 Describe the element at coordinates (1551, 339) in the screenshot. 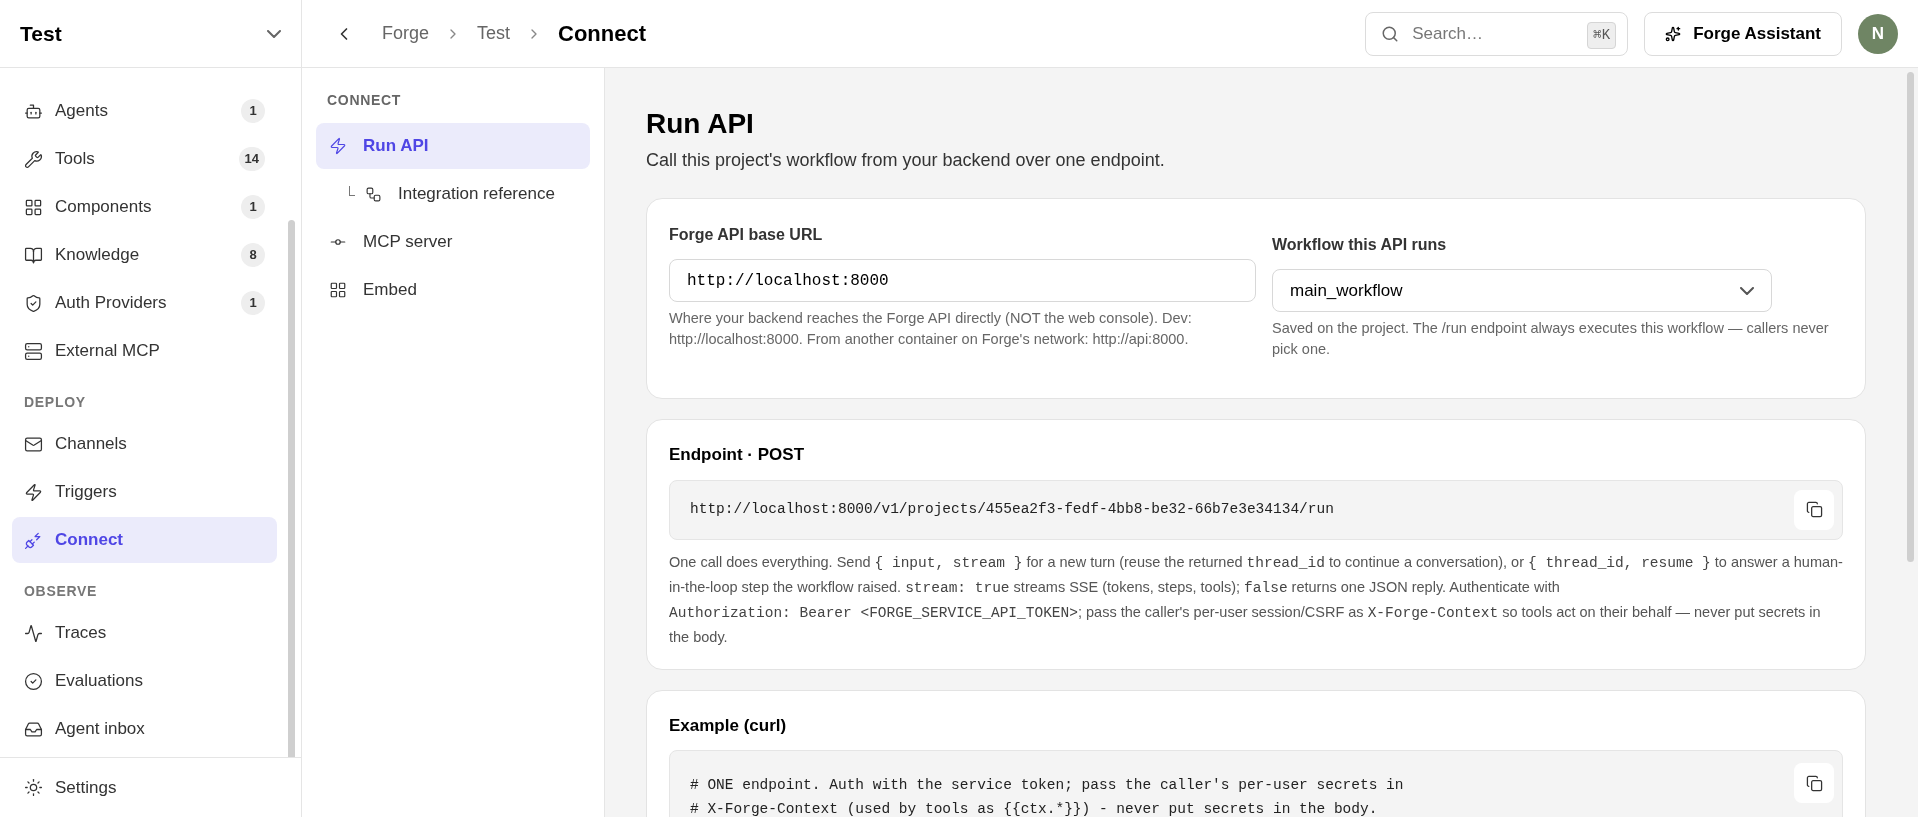

I see `field-help: Saved on the project. The /run endpoint always executes this workflow — callers never pick one.` at that location.